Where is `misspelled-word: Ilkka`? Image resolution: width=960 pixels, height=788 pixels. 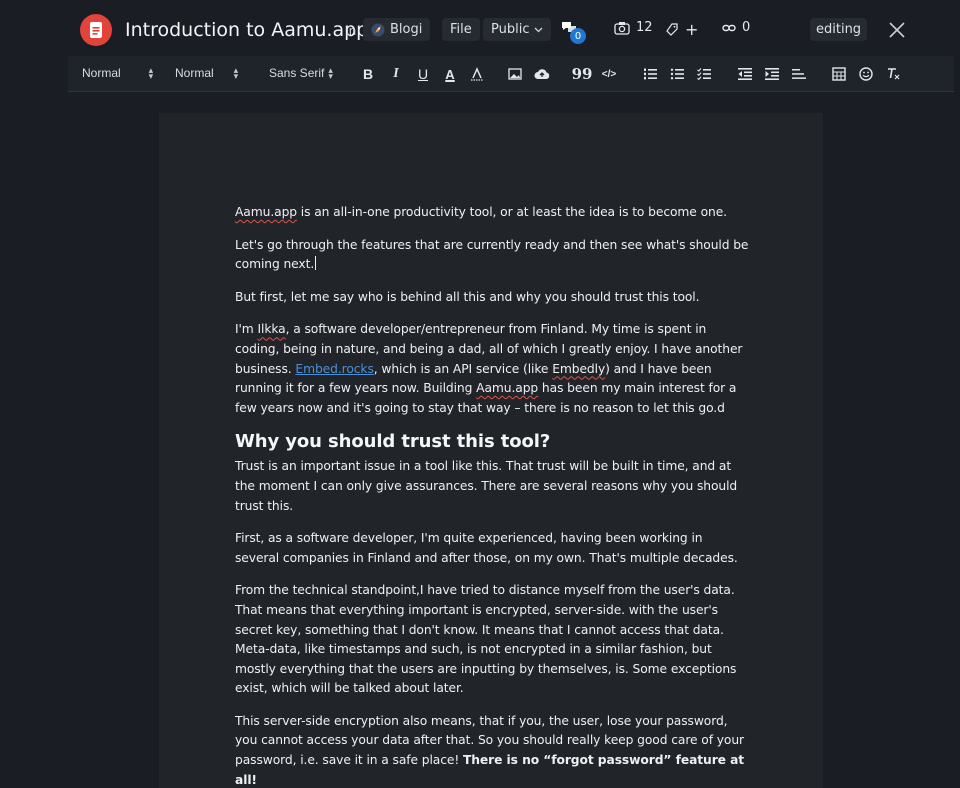 misspelled-word: Ilkka is located at coordinates (272, 329).